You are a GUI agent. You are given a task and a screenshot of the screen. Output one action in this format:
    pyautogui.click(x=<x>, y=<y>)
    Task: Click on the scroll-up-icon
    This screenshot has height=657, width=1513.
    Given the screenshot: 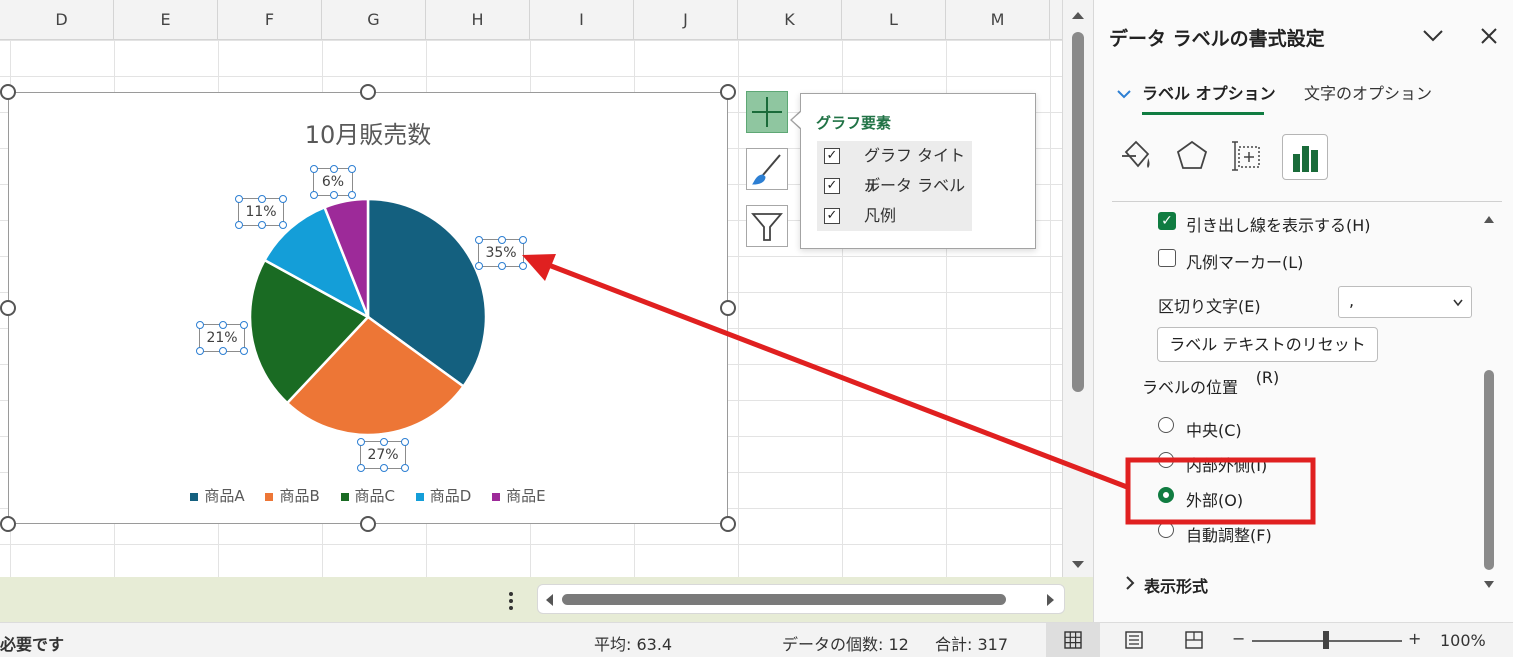 What is the action you would take?
    pyautogui.click(x=1078, y=15)
    